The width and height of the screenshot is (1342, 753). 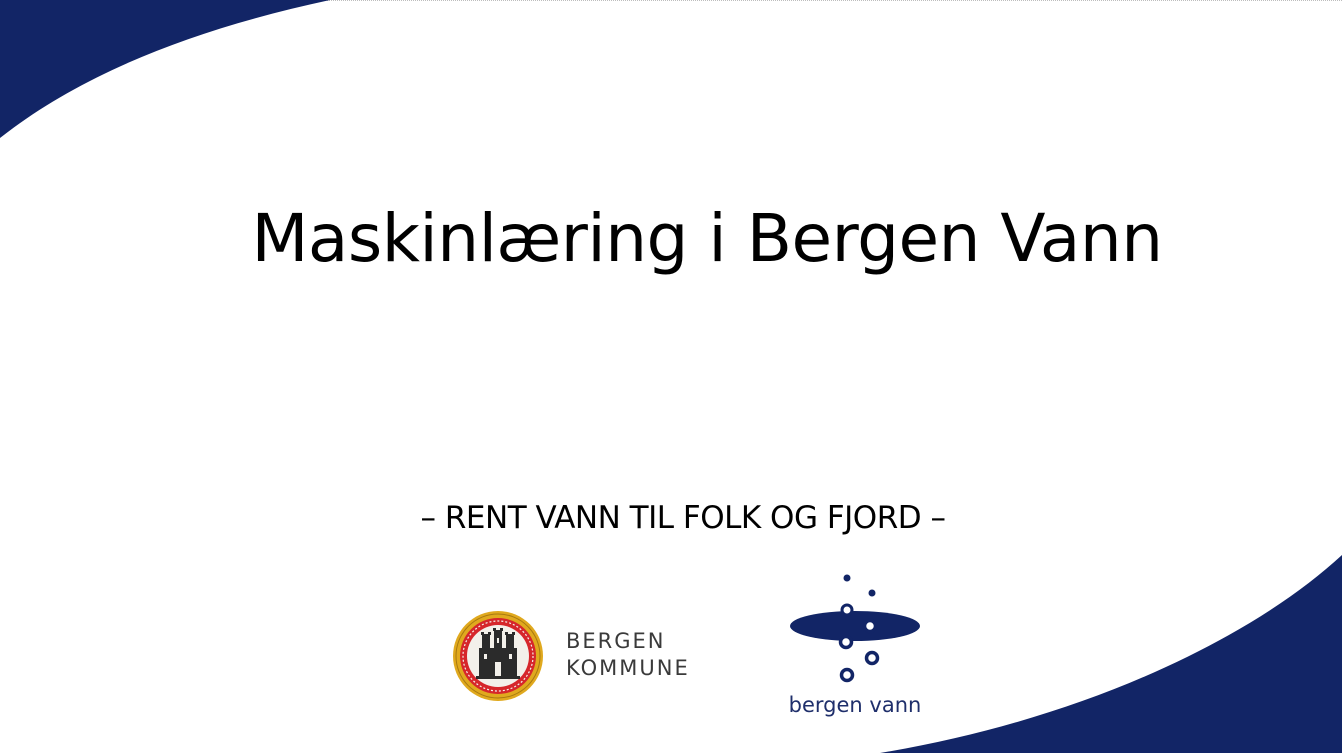 I want to click on kommune-line-2: KOMMUNE, so click(x=628, y=668).